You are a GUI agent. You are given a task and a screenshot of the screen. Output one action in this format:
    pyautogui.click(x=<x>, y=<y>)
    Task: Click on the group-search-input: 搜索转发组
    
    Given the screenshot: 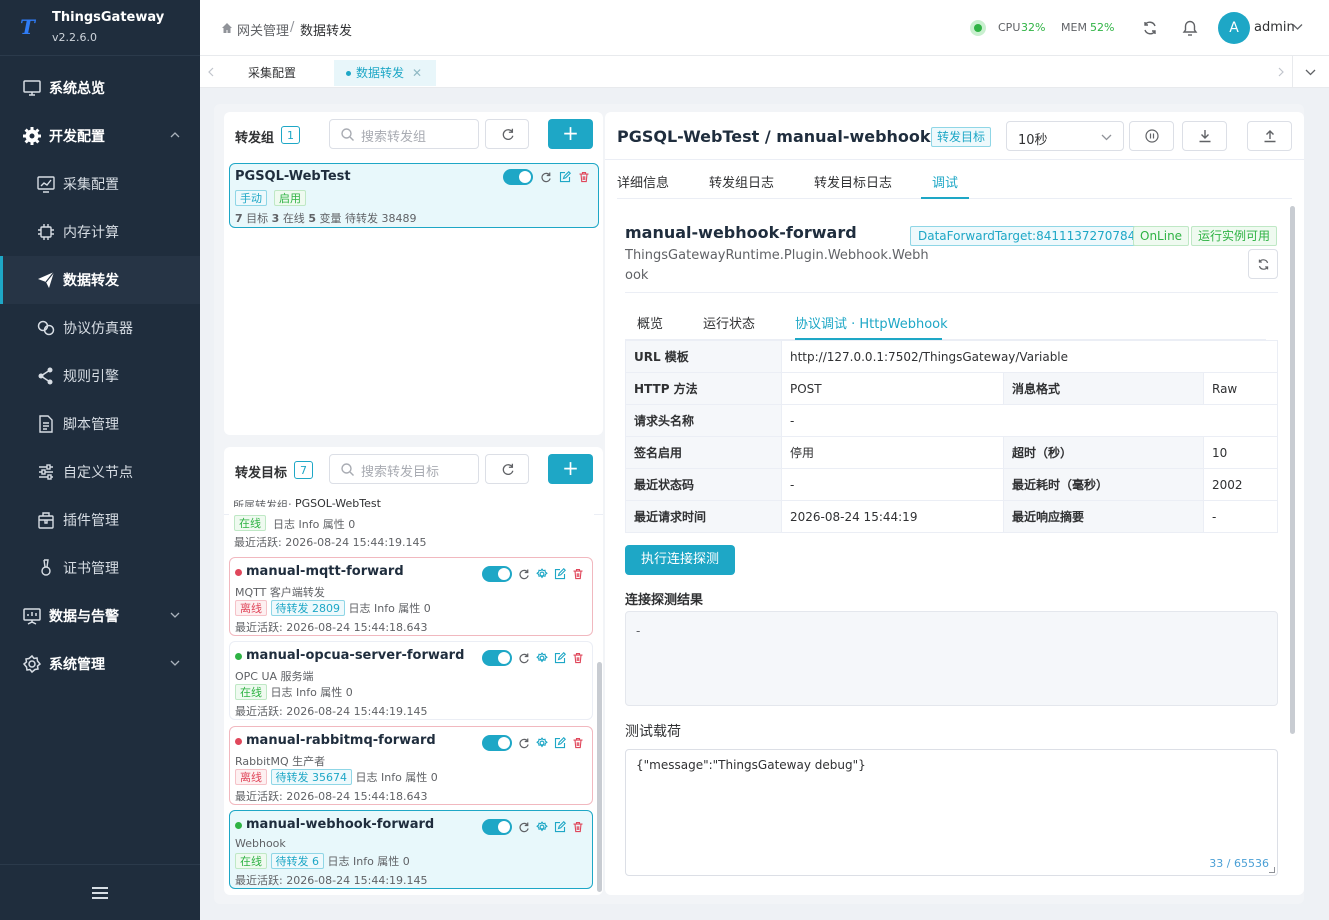 What is the action you would take?
    pyautogui.click(x=404, y=134)
    